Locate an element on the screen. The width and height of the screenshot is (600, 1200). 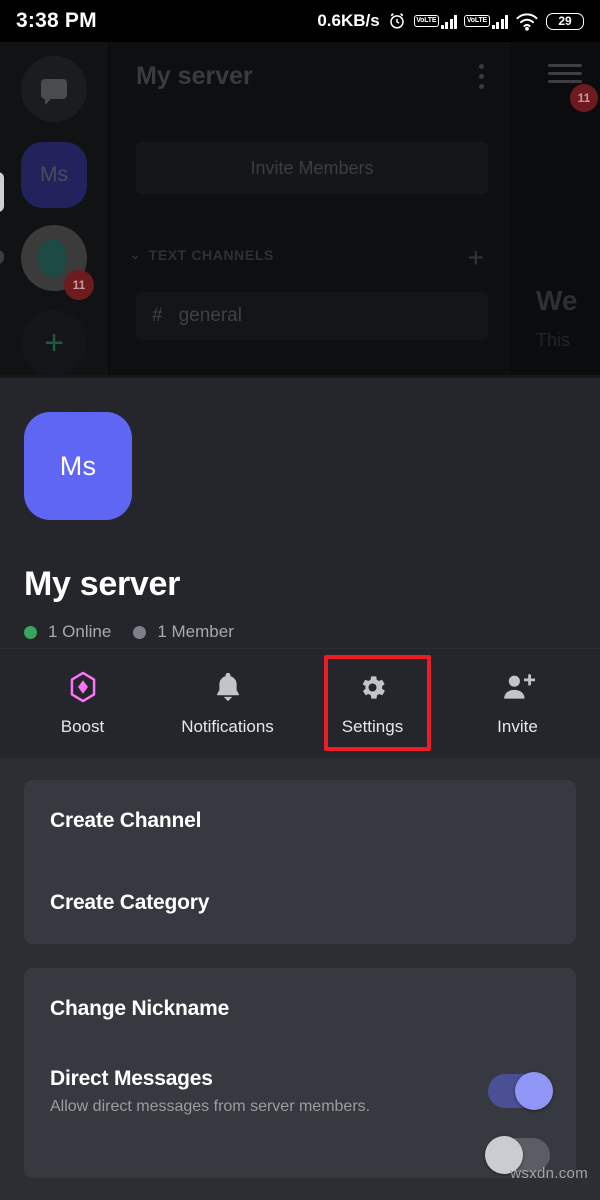
channel-name-label: general is located at coordinates (210, 315).